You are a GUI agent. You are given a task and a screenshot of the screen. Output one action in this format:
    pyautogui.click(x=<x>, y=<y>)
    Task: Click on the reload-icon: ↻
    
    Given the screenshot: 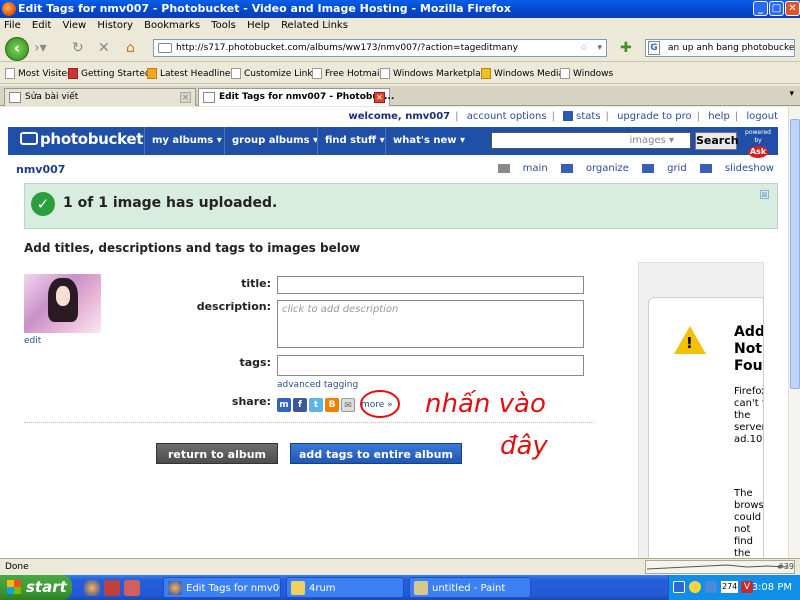 What is the action you would take?
    pyautogui.click(x=78, y=48)
    